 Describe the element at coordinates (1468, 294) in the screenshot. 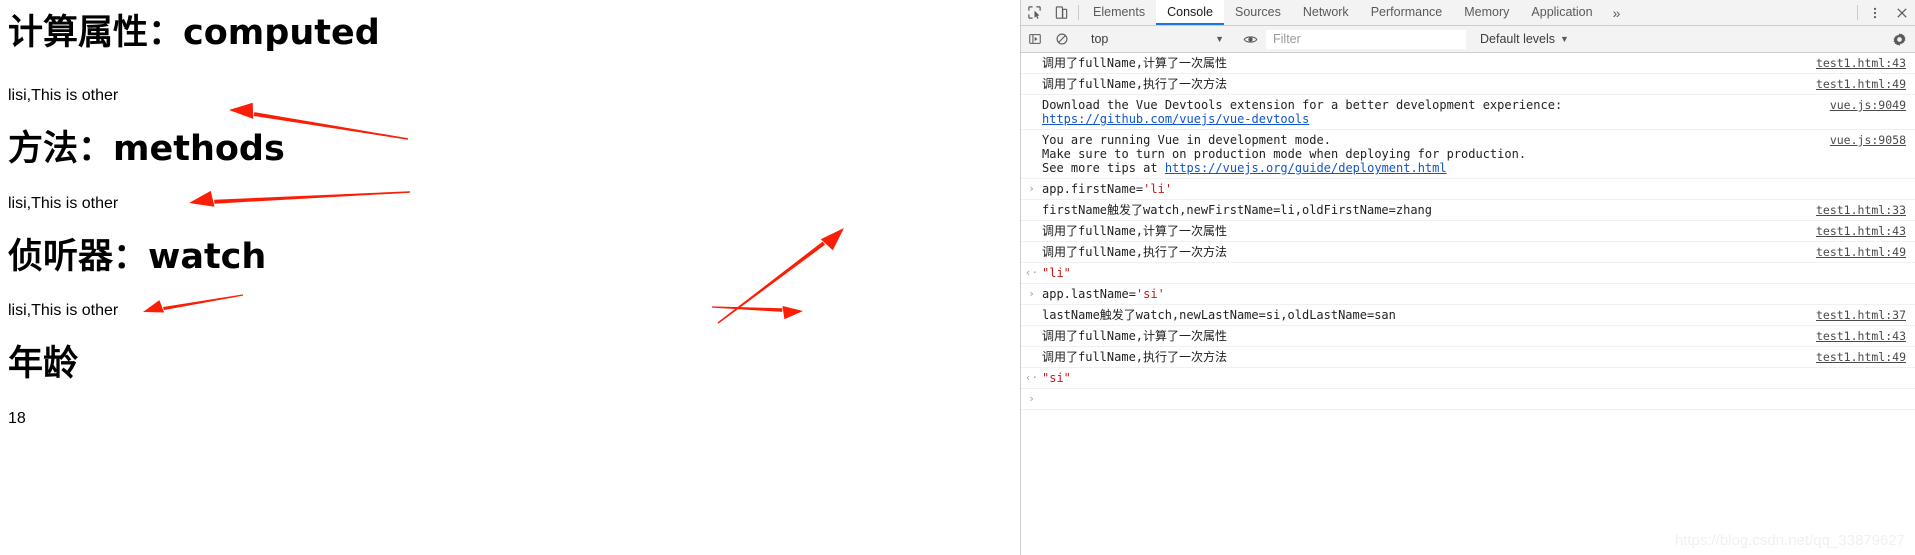

I see `console-row: › app.lastName='si'` at that location.